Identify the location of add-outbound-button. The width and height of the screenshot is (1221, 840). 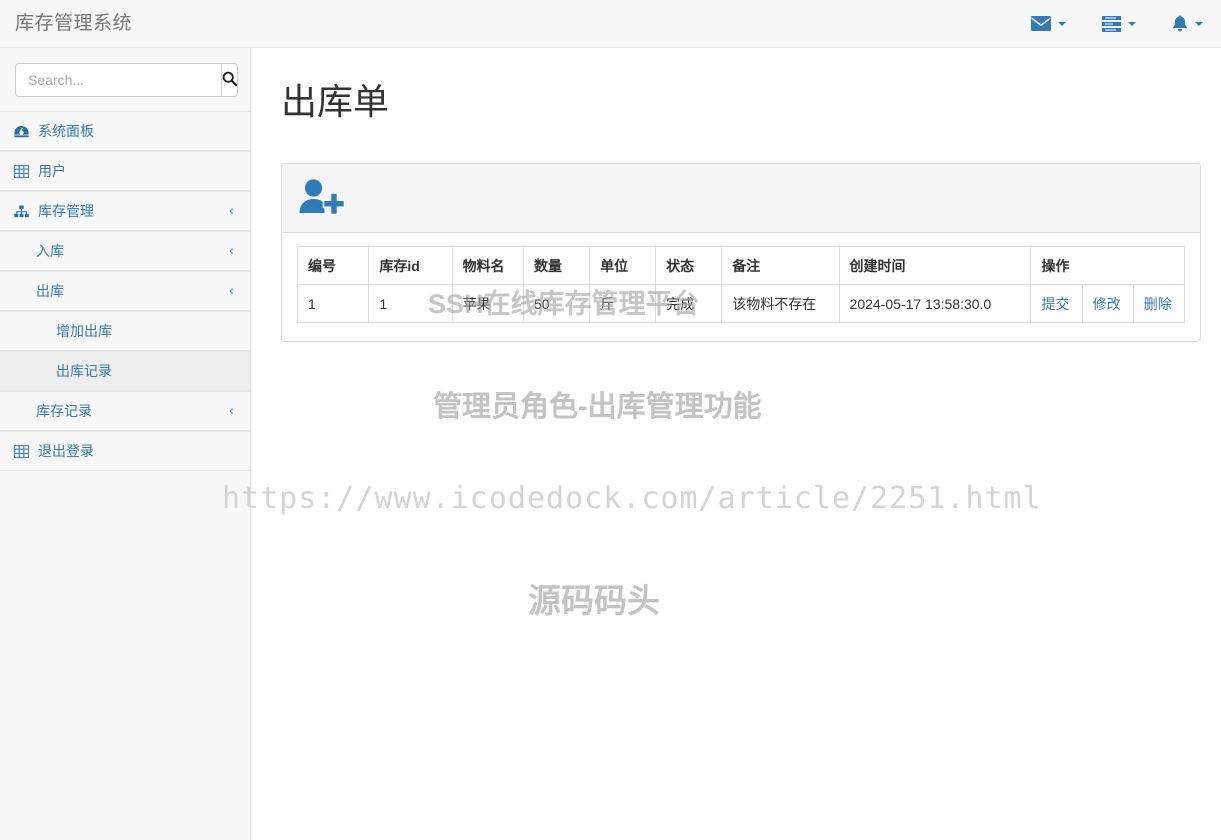
(321, 199).